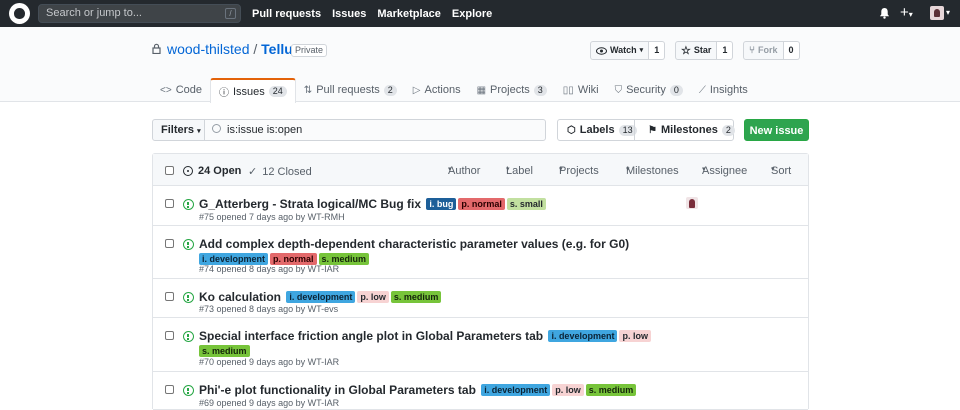 This screenshot has height=410, width=960. Describe the element at coordinates (725, 50) in the screenshot. I see `star-count: 1` at that location.